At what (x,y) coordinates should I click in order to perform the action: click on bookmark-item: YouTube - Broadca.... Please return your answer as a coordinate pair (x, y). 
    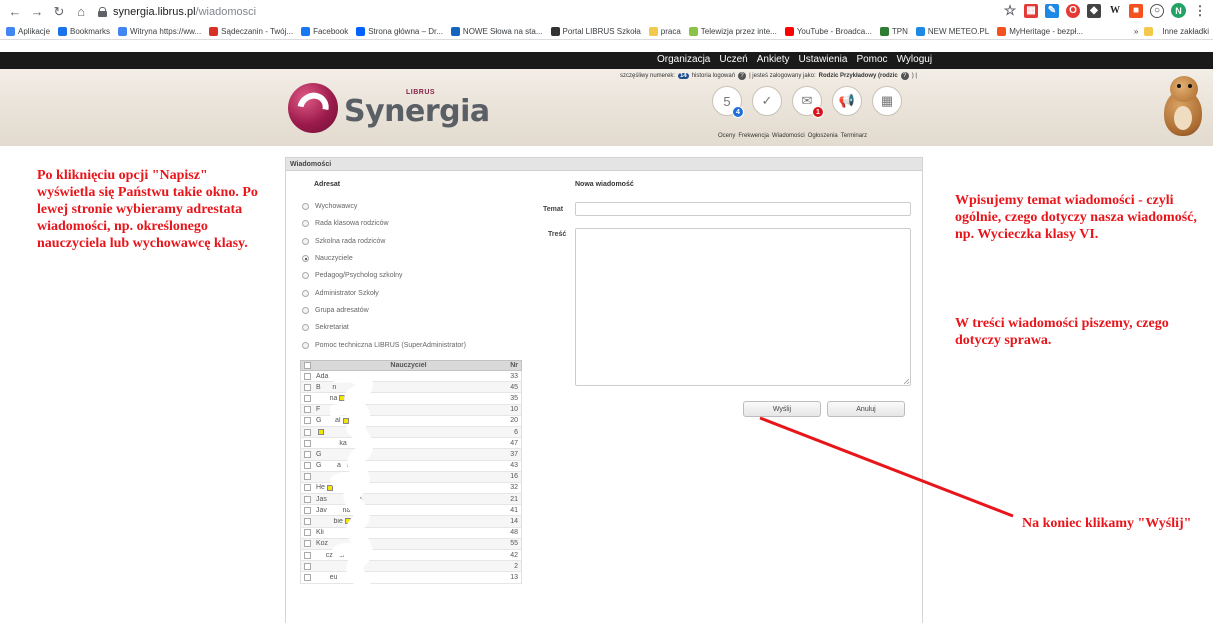
    Looking at the image, I should click on (828, 31).